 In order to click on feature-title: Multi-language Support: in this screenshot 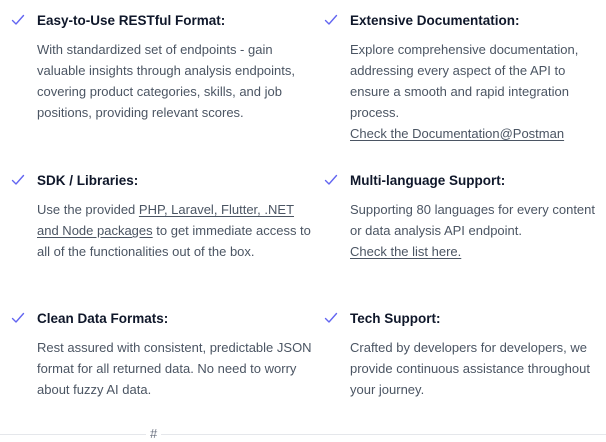, I will do `click(428, 180)`.